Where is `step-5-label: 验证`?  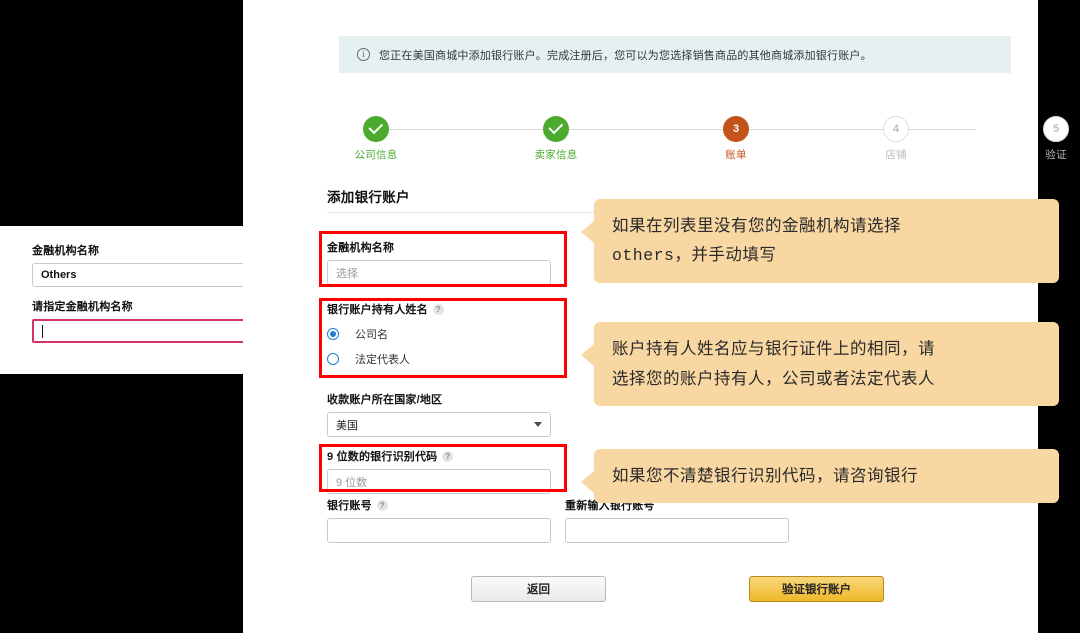 step-5-label: 验证 is located at coordinates (1056, 155).